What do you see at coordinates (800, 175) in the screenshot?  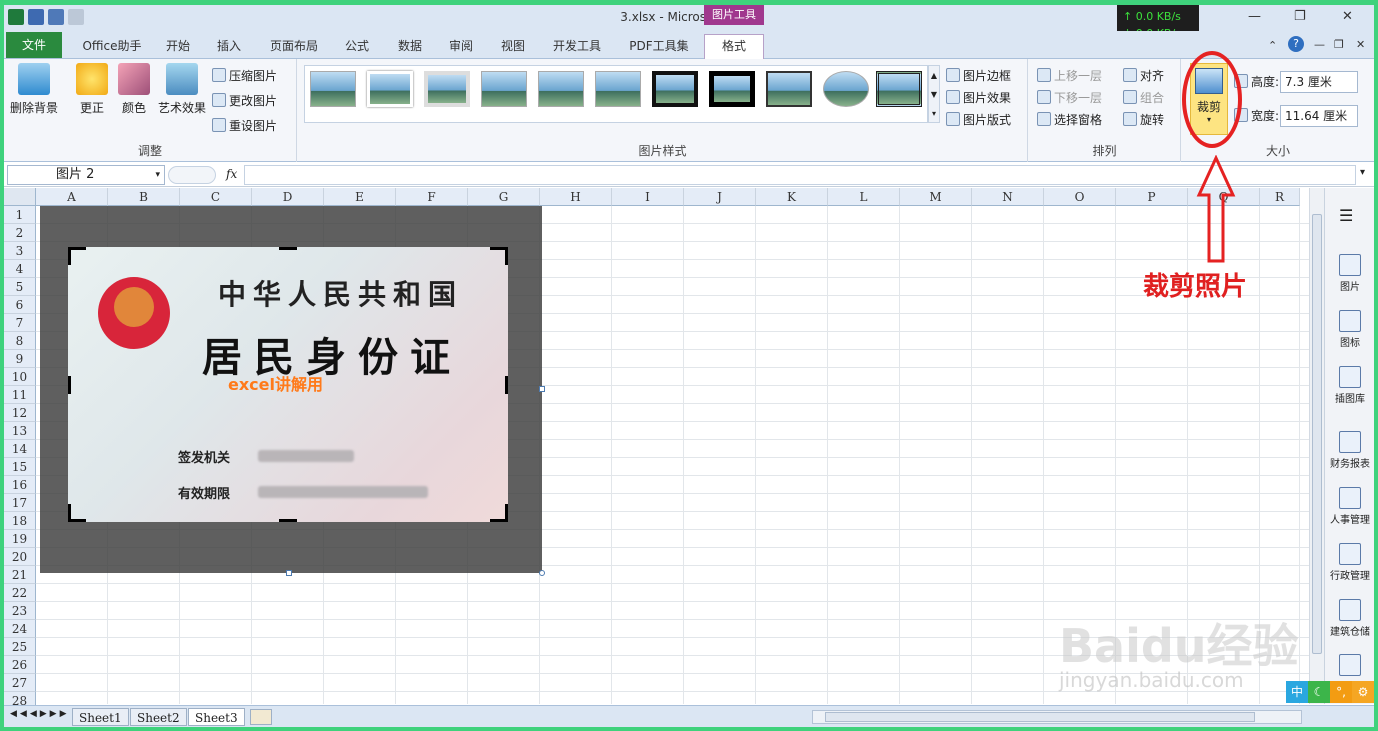 I see `formula-input` at bounding box center [800, 175].